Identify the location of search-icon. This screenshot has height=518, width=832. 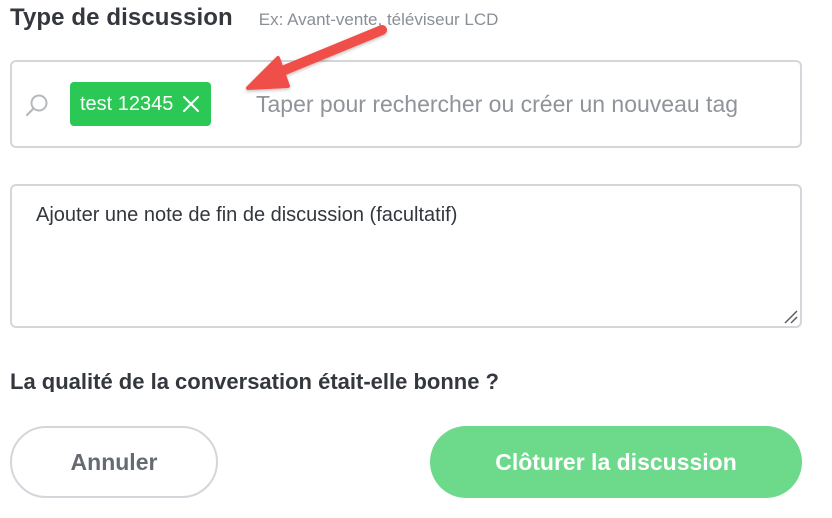
(36, 105).